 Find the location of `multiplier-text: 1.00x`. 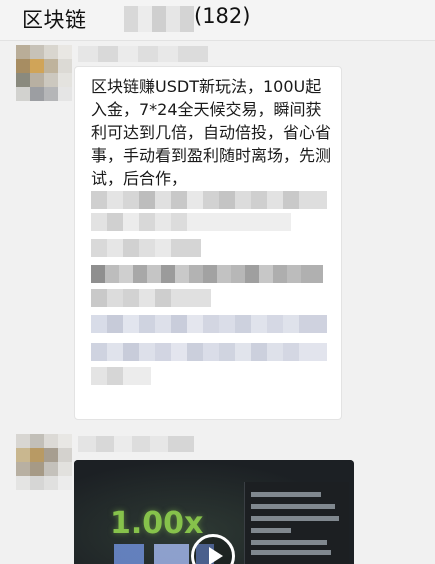

multiplier-text: 1.00x is located at coordinates (157, 523).